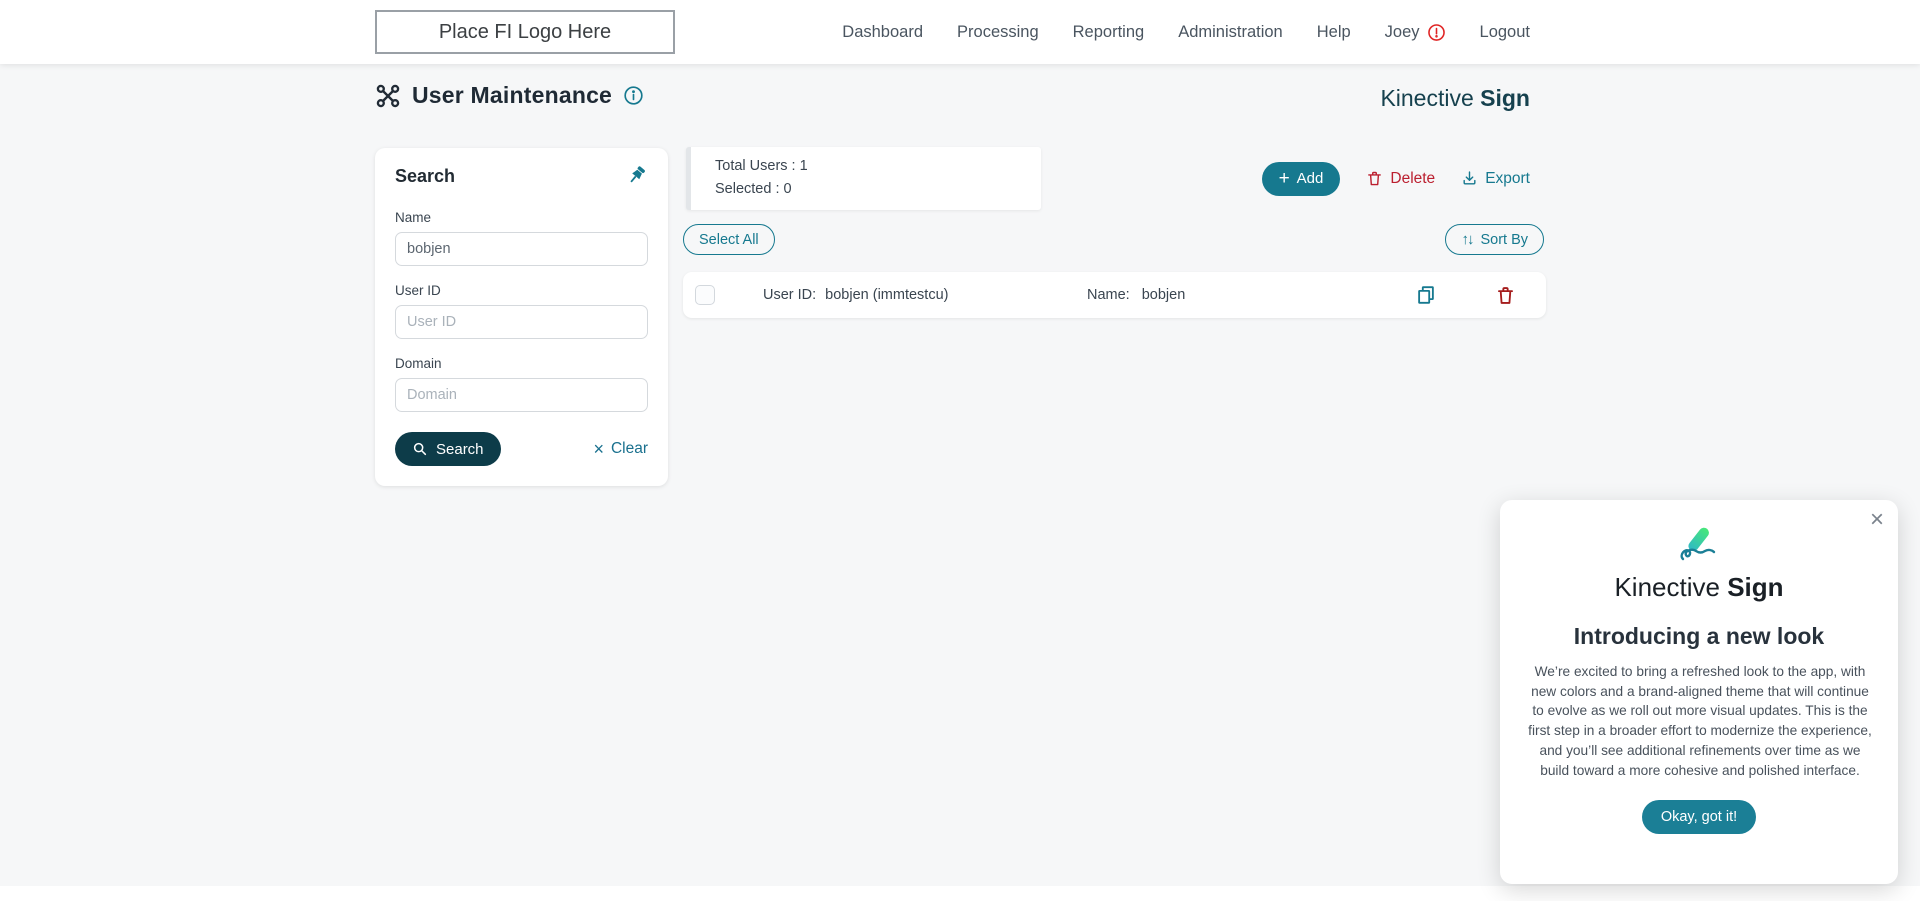  Describe the element at coordinates (521, 249) in the screenshot. I see `name-input` at that location.